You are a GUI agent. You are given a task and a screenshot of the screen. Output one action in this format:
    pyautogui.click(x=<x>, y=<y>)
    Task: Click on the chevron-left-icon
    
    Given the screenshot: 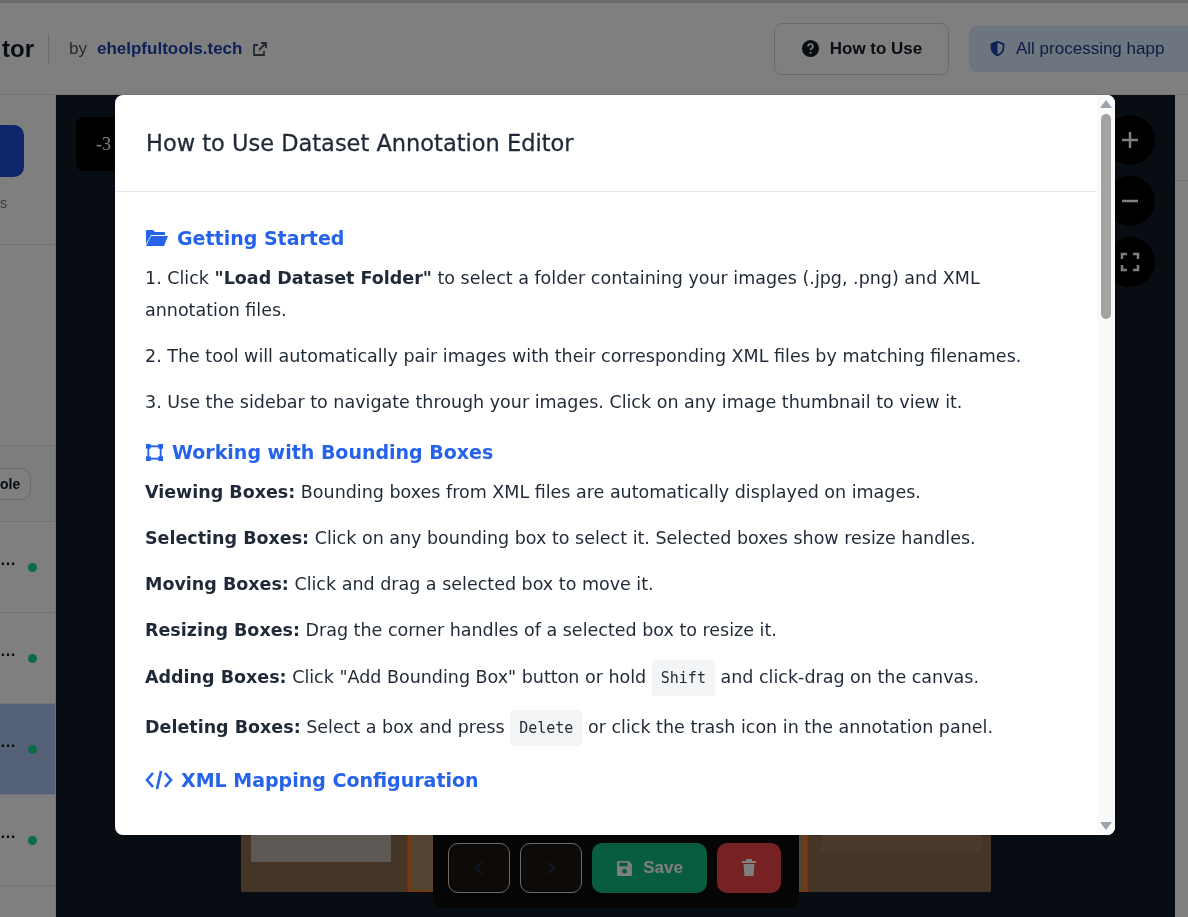 What is the action you would take?
    pyautogui.click(x=479, y=868)
    